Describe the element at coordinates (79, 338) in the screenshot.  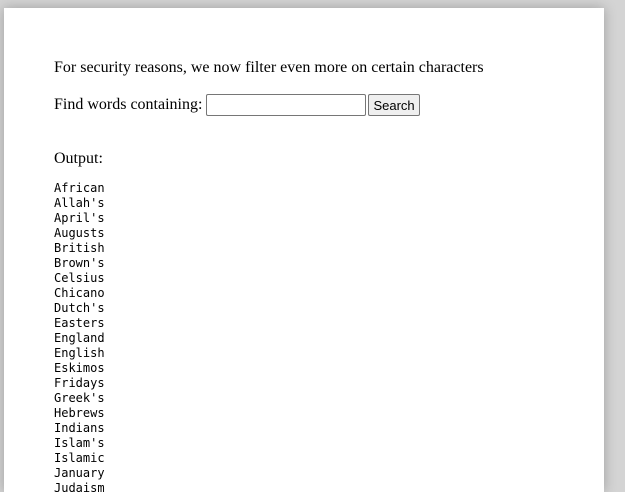
I see `output-word: England` at that location.